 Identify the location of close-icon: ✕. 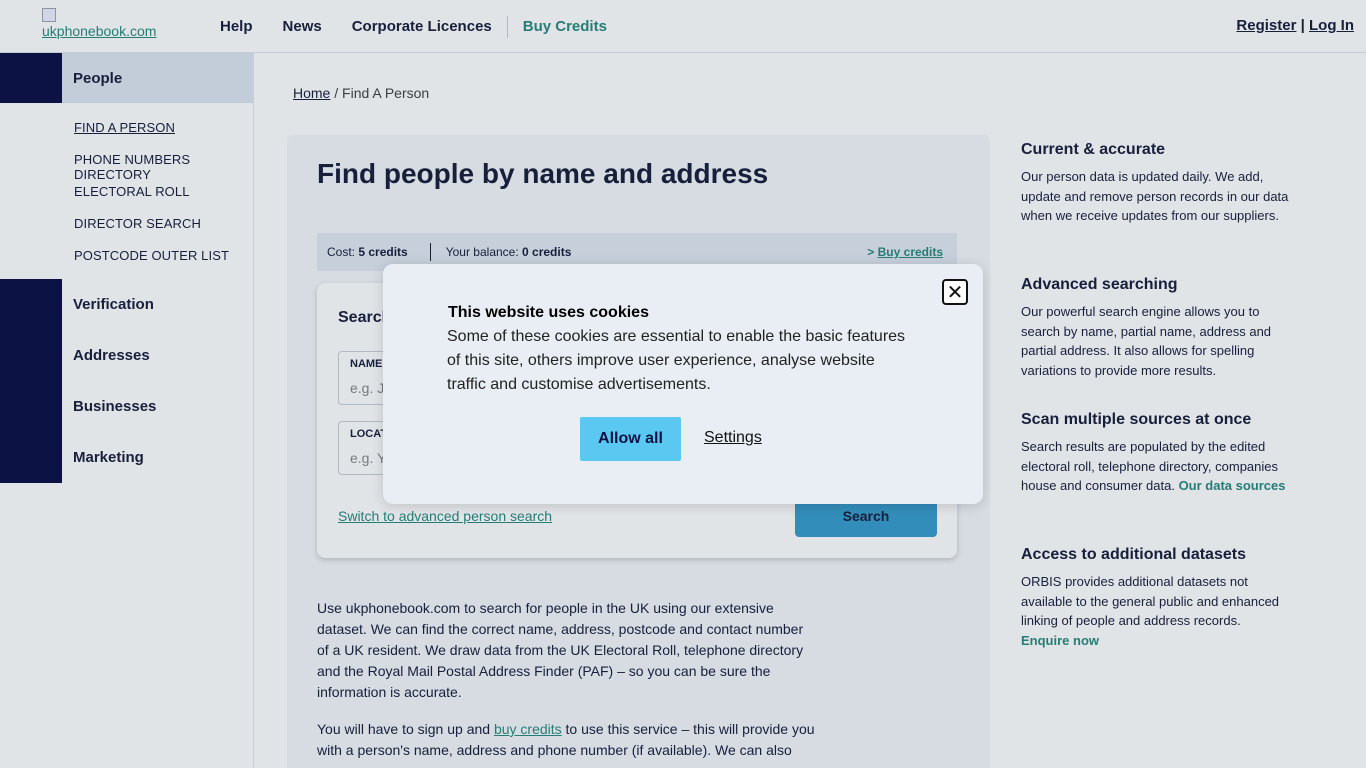
(955, 292).